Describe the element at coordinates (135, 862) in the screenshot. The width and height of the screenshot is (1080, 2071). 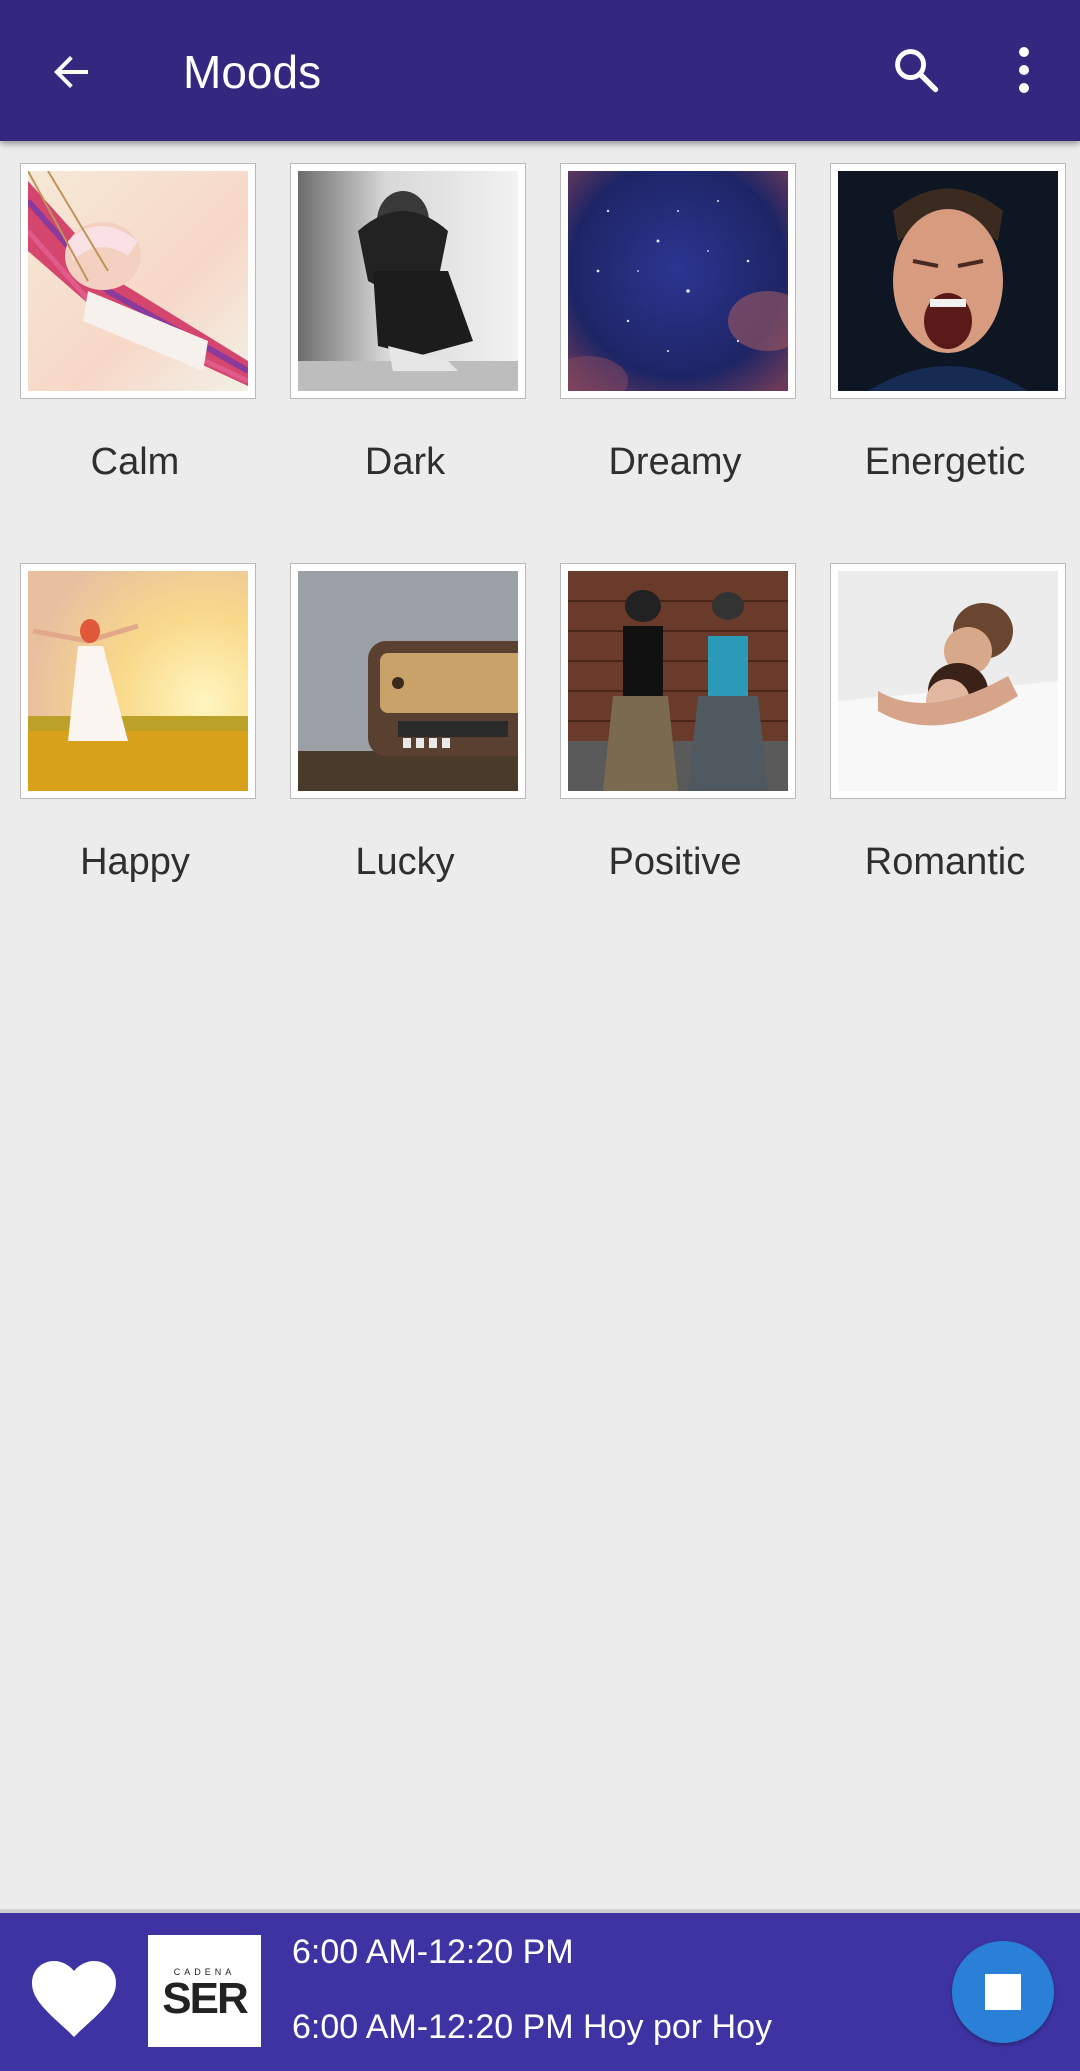
I see `mood-label: Happy` at that location.